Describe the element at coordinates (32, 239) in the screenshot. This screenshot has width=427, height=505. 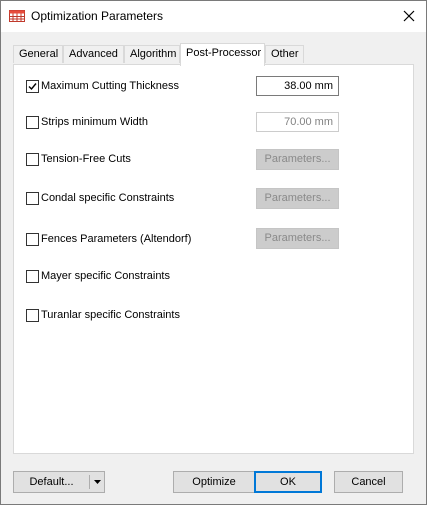
I see `fences-parameters-checkbox` at that location.